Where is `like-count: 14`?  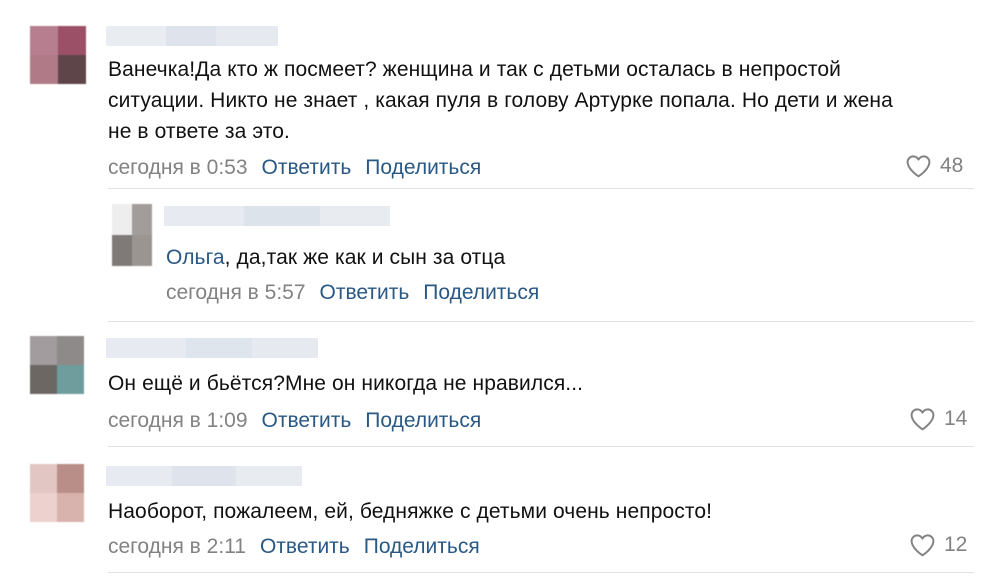 like-count: 14 is located at coordinates (956, 418).